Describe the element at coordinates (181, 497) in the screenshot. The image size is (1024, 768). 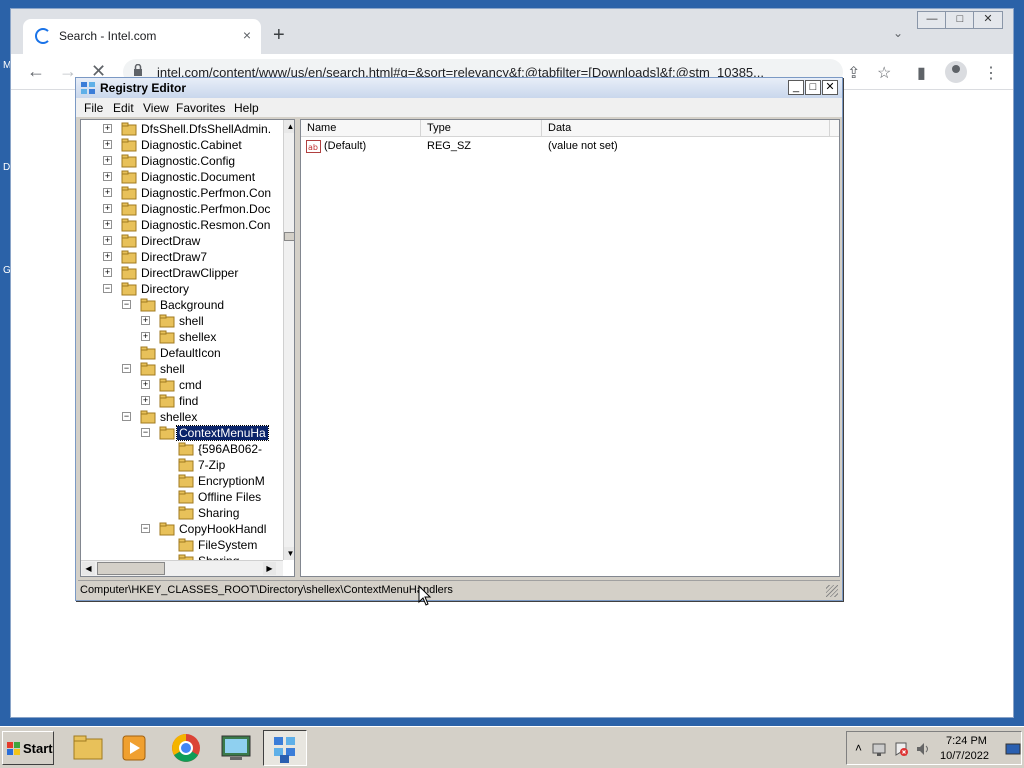
I see `tree-item: Offline Files` at that location.